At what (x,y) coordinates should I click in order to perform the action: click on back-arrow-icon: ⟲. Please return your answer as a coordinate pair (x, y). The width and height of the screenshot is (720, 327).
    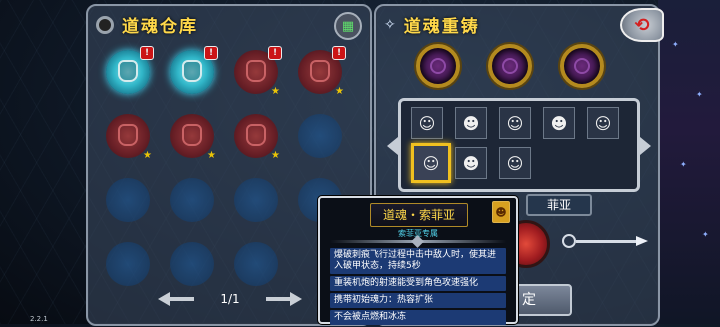
    Looking at the image, I should click on (642, 25).